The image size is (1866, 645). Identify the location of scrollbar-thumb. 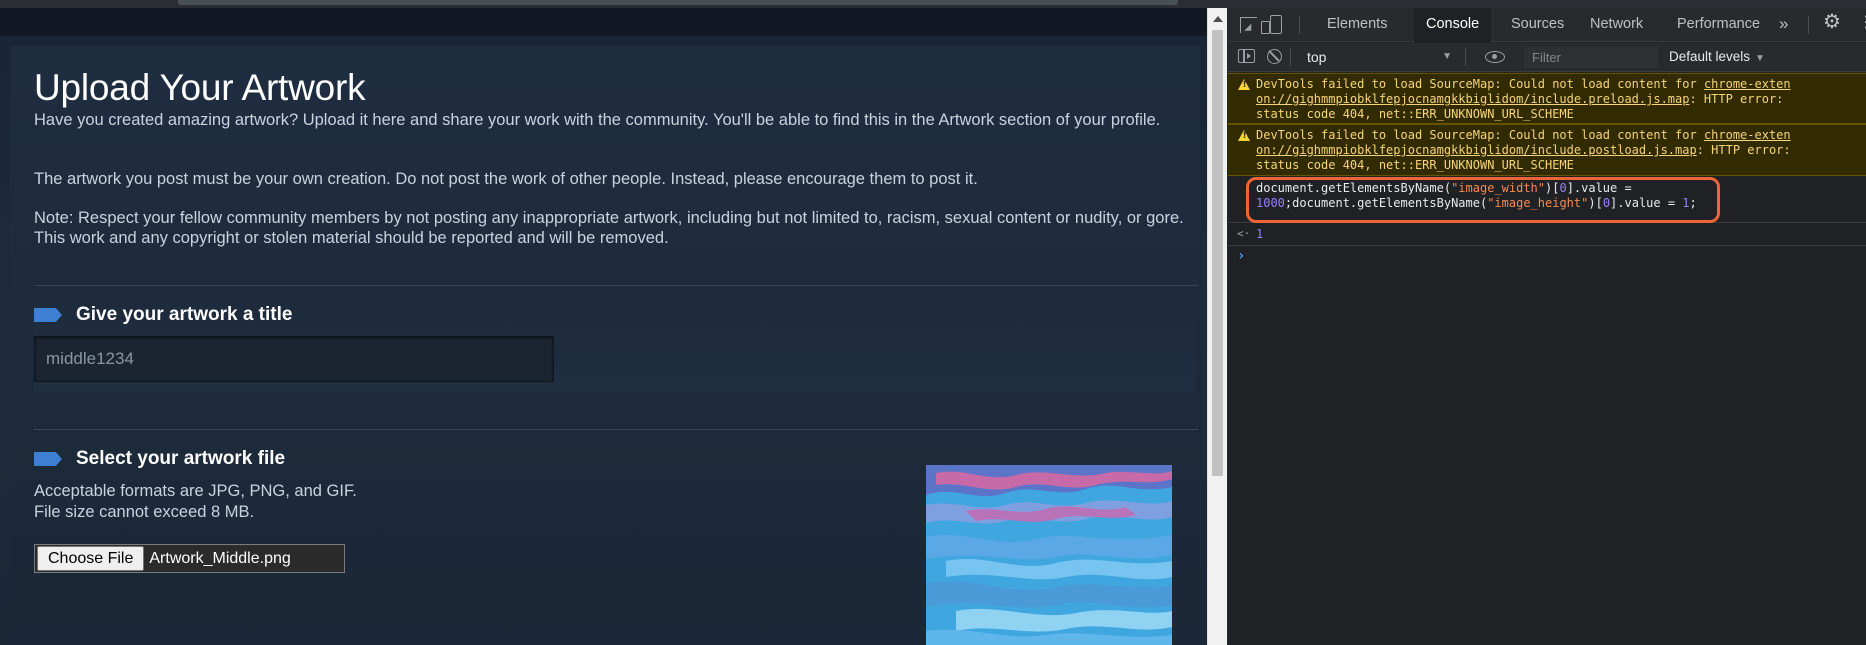
(1217, 253).